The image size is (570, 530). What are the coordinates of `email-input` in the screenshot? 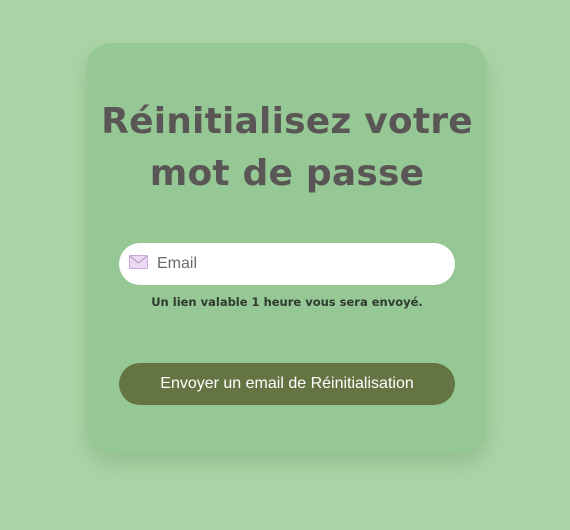 It's located at (297, 264).